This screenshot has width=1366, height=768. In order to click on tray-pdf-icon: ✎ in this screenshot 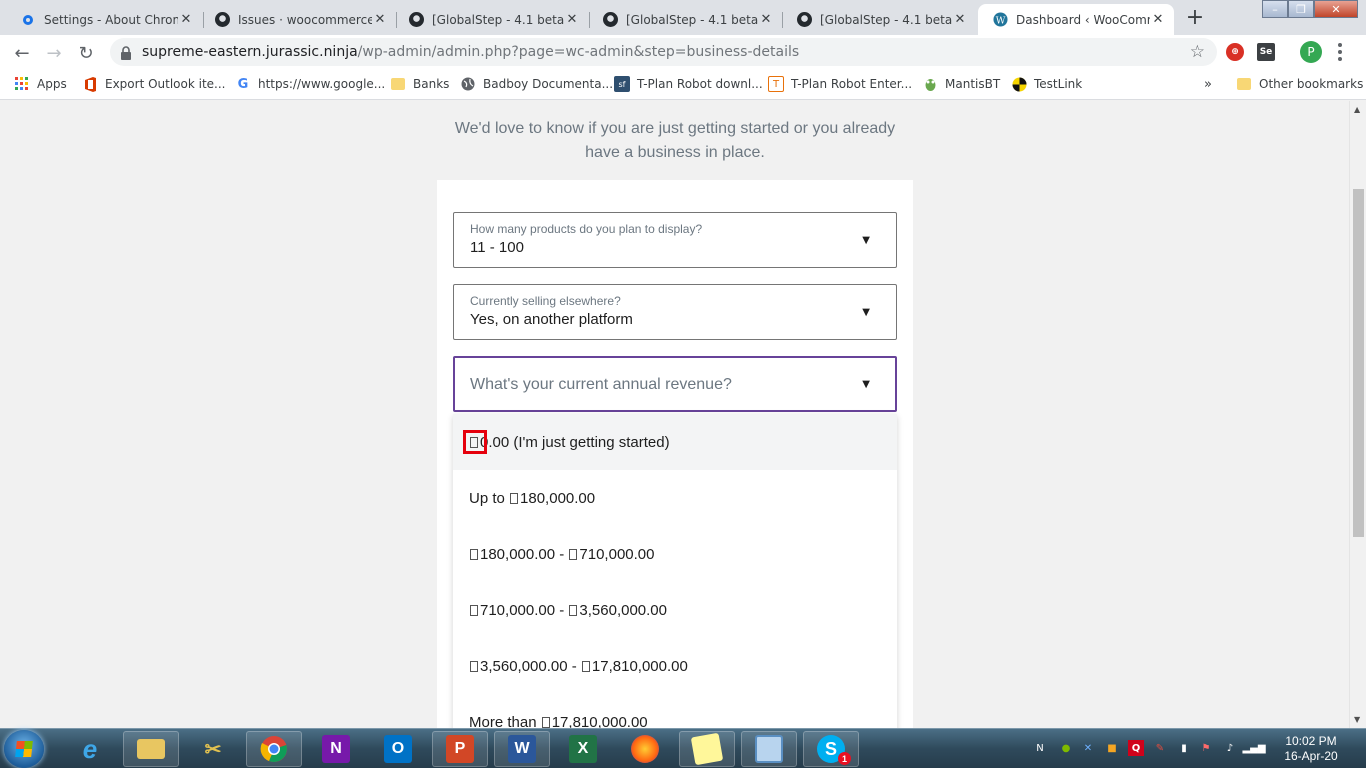, I will do `click(1160, 748)`.